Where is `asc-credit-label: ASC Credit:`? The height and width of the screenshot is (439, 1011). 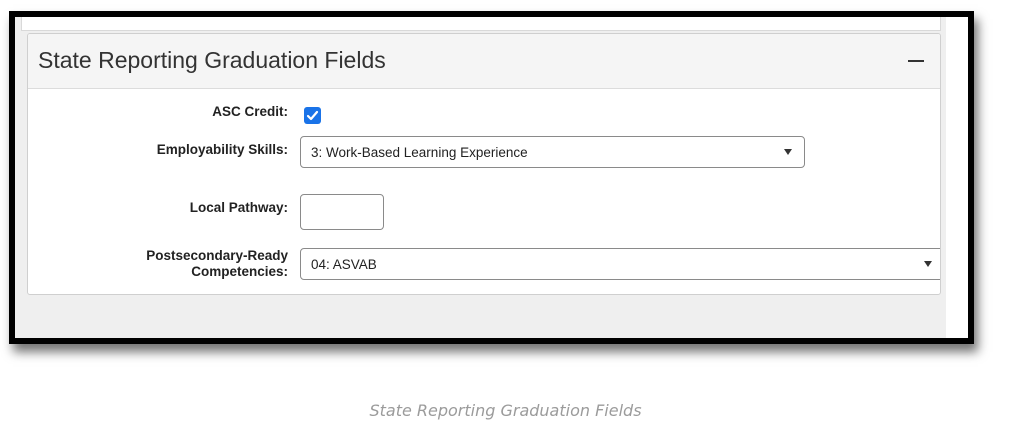
asc-credit-label: ASC Credit: is located at coordinates (250, 111).